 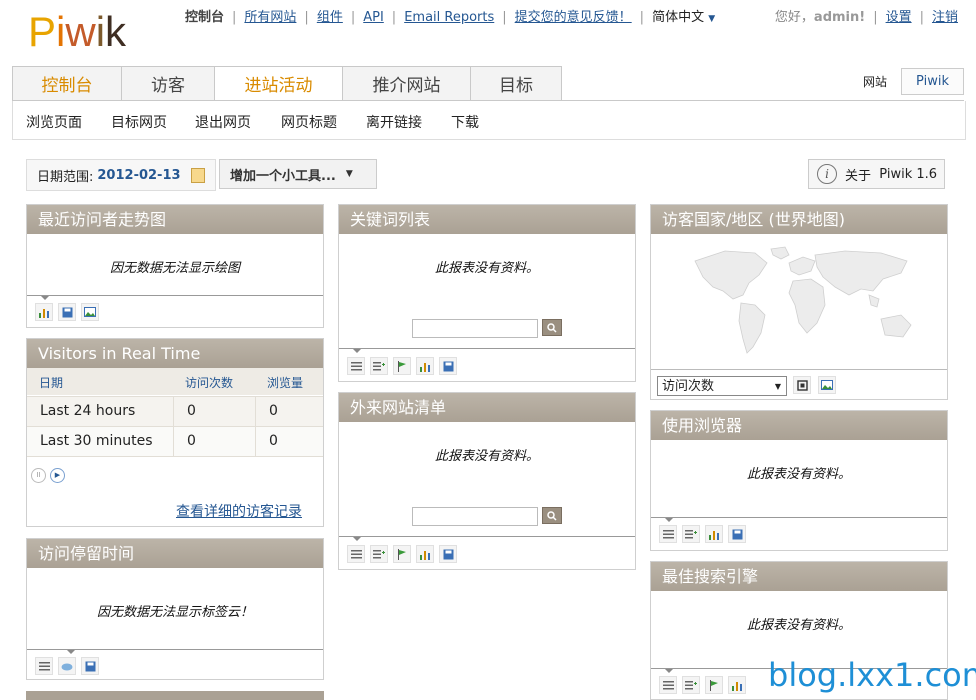 What do you see at coordinates (67, 83) in the screenshot?
I see `tab-dashboard: 控制台` at bounding box center [67, 83].